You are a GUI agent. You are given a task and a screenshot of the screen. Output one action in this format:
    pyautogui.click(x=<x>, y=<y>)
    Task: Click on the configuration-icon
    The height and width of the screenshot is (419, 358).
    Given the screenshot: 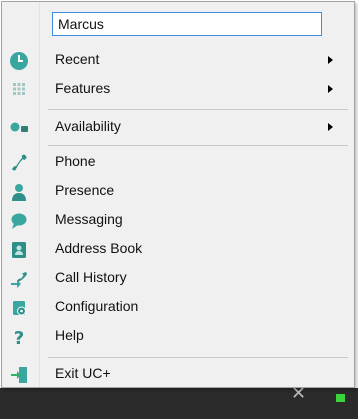 What is the action you would take?
    pyautogui.click(x=19, y=308)
    